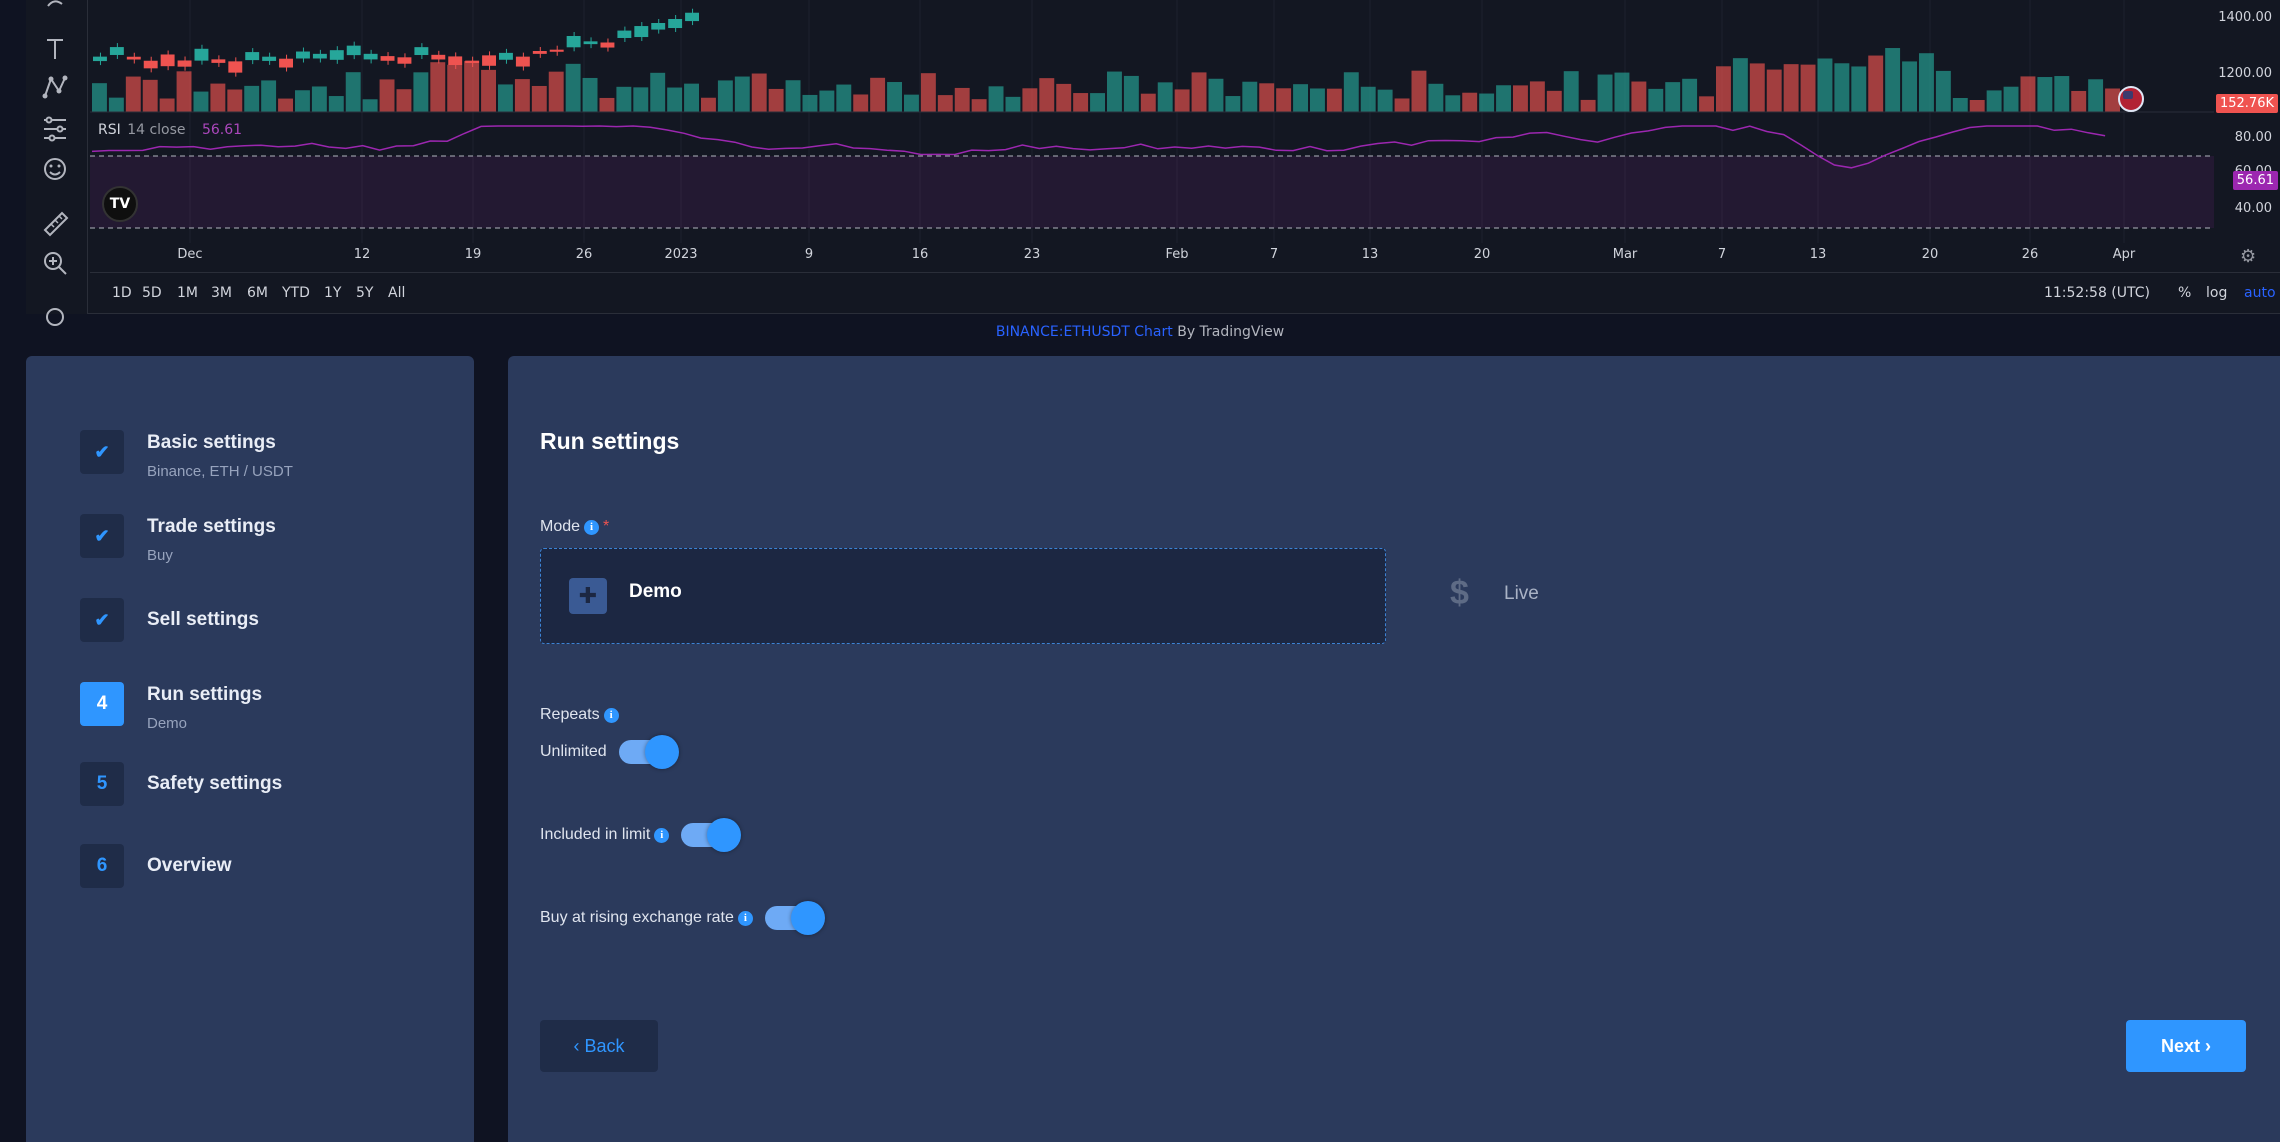  What do you see at coordinates (1930, 254) in the screenshot?
I see `time-tick: 20` at bounding box center [1930, 254].